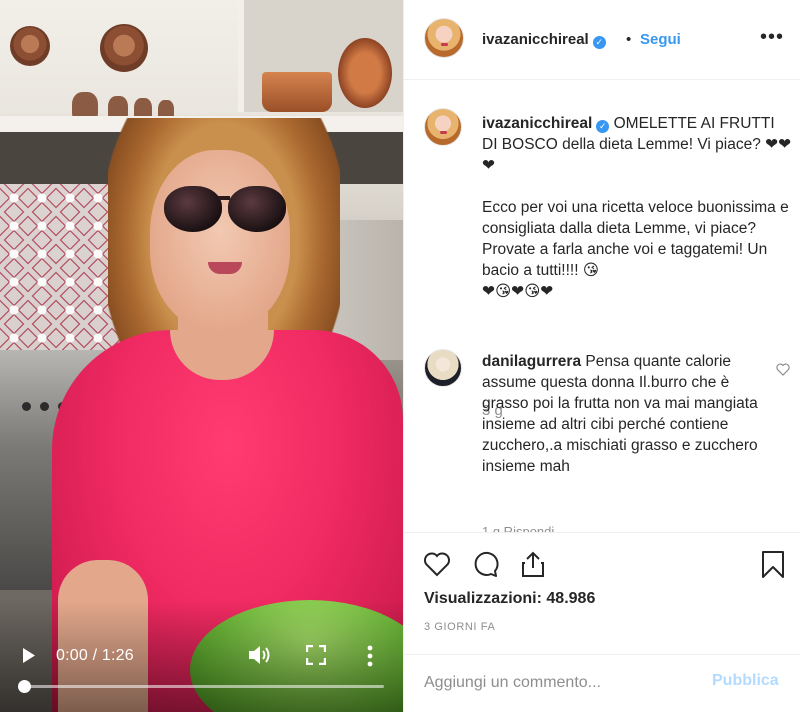  I want to click on author-username: ivazanicchireal ✓, so click(544, 40).